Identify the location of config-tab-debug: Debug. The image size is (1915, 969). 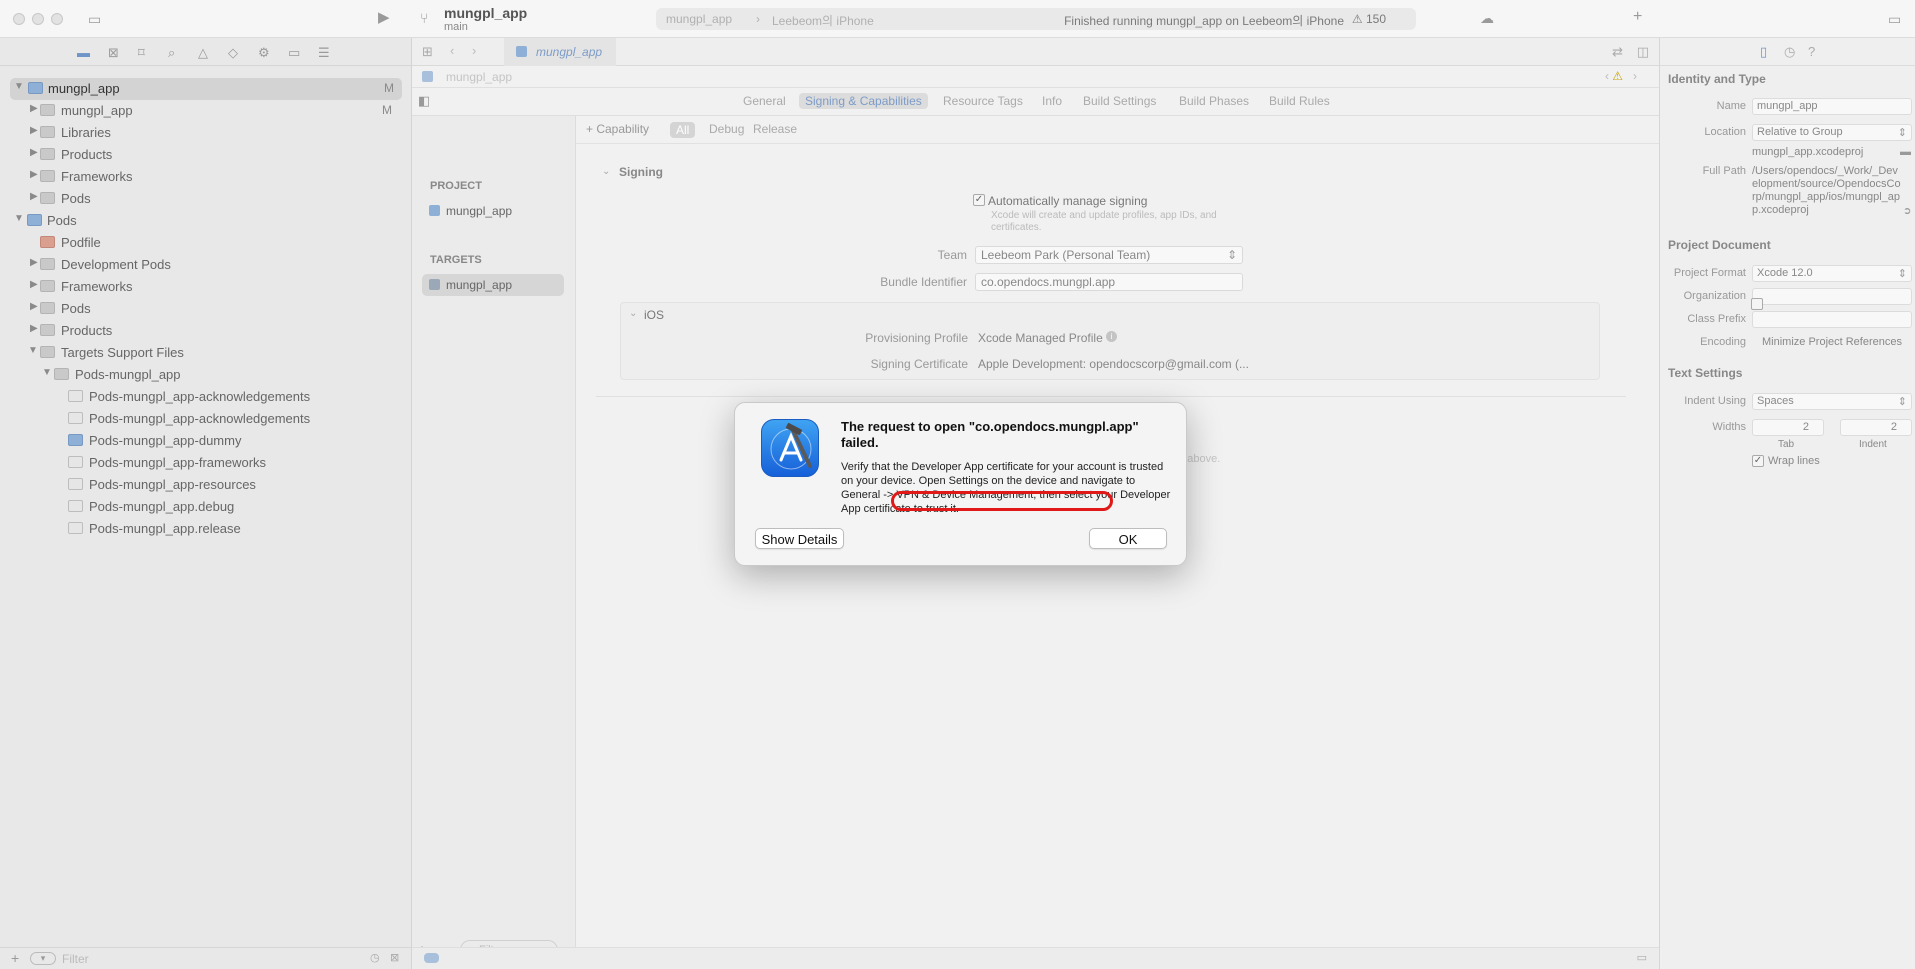
(726, 129).